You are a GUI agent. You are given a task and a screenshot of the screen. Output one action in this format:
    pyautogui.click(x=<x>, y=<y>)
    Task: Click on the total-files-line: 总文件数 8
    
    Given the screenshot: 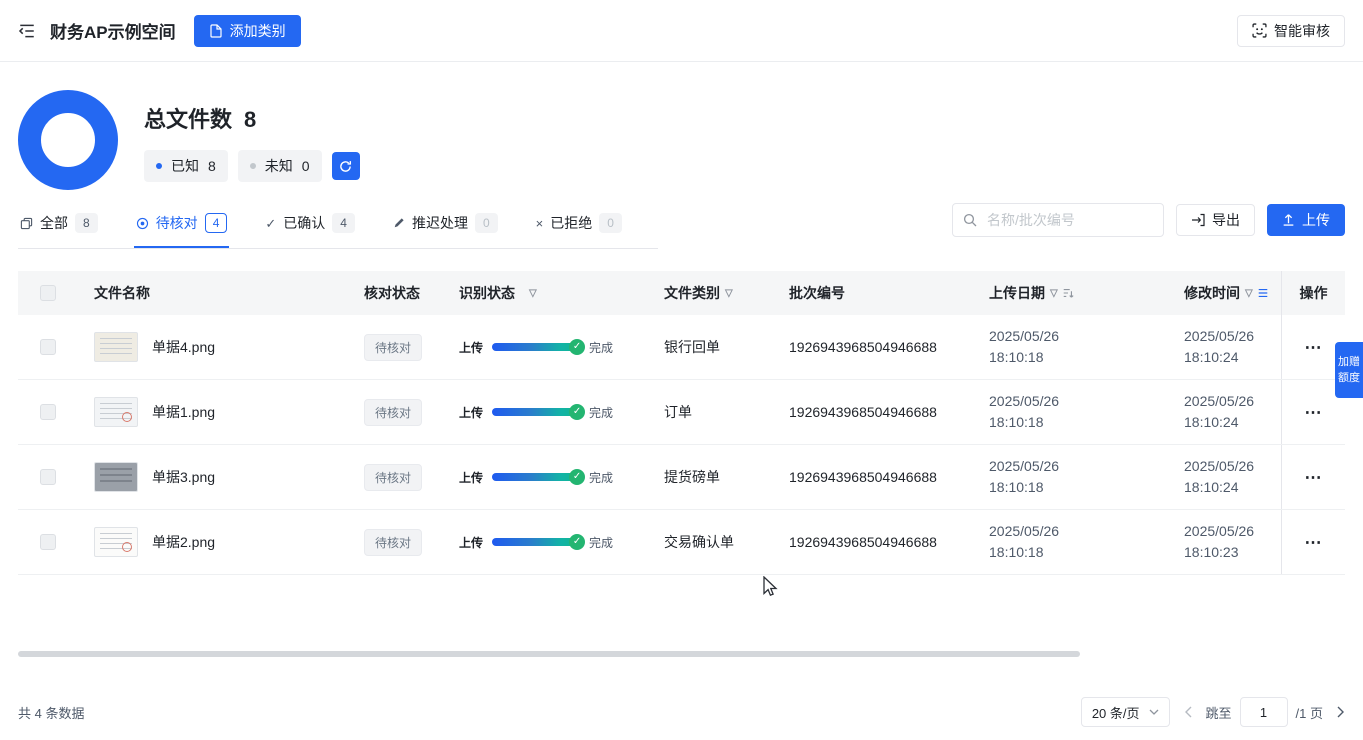 What is the action you would take?
    pyautogui.click(x=252, y=118)
    